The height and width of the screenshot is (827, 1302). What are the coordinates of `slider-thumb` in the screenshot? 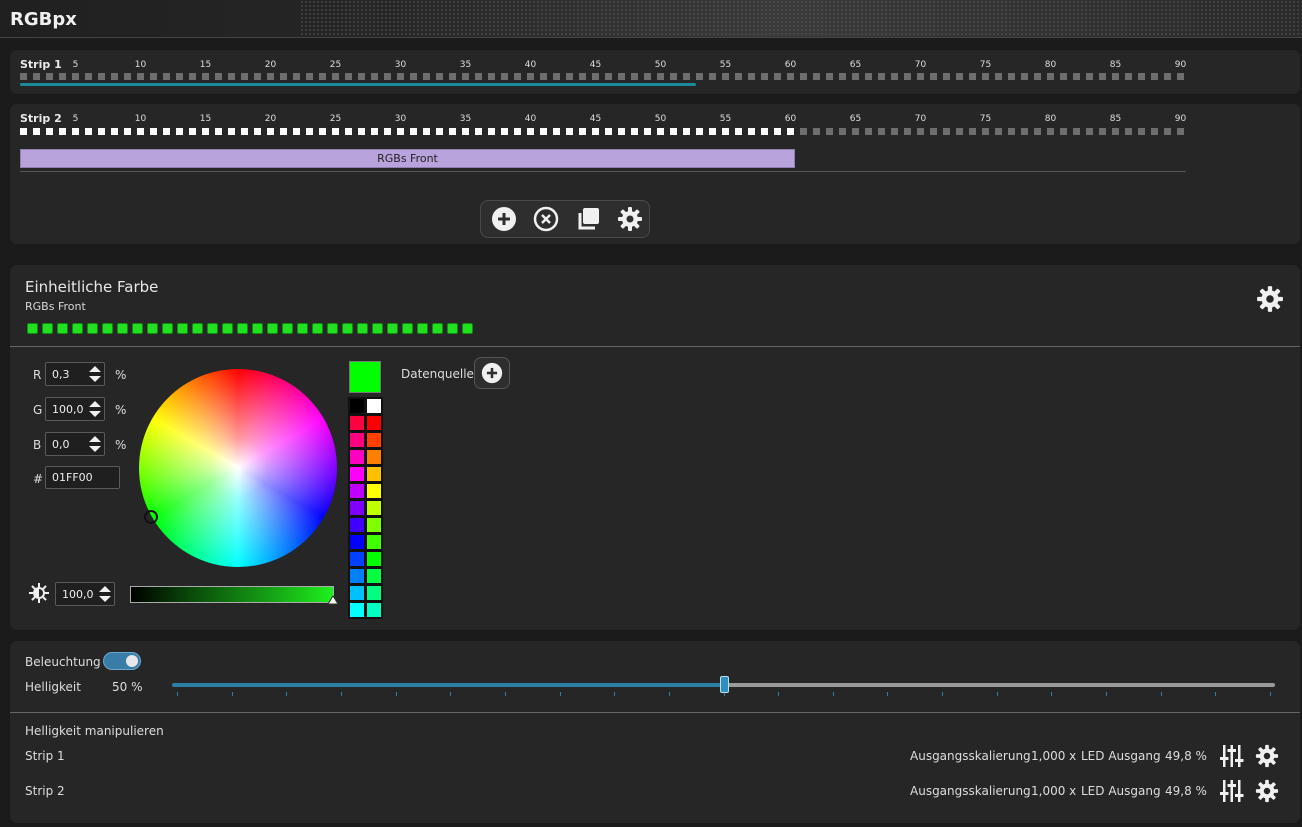 It's located at (724, 684).